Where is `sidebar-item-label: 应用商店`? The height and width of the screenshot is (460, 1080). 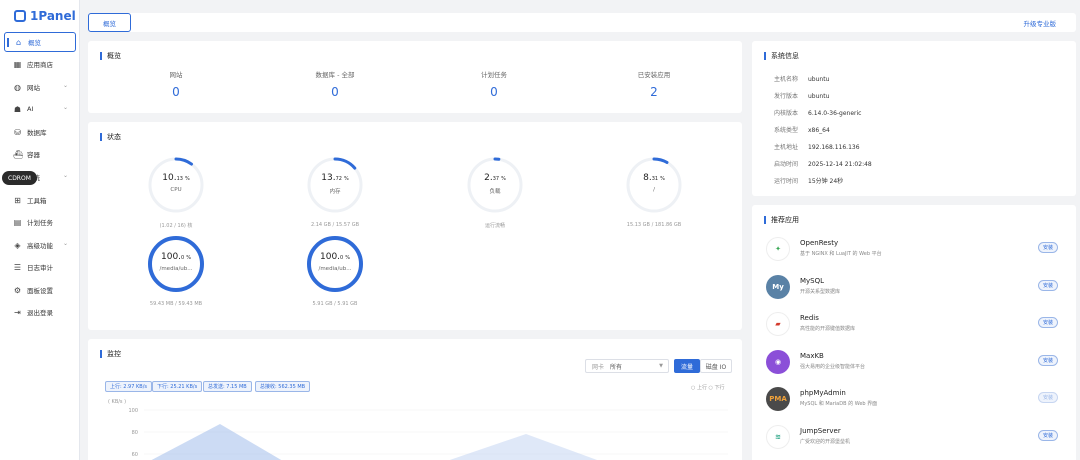 sidebar-item-label: 应用商店 is located at coordinates (40, 65).